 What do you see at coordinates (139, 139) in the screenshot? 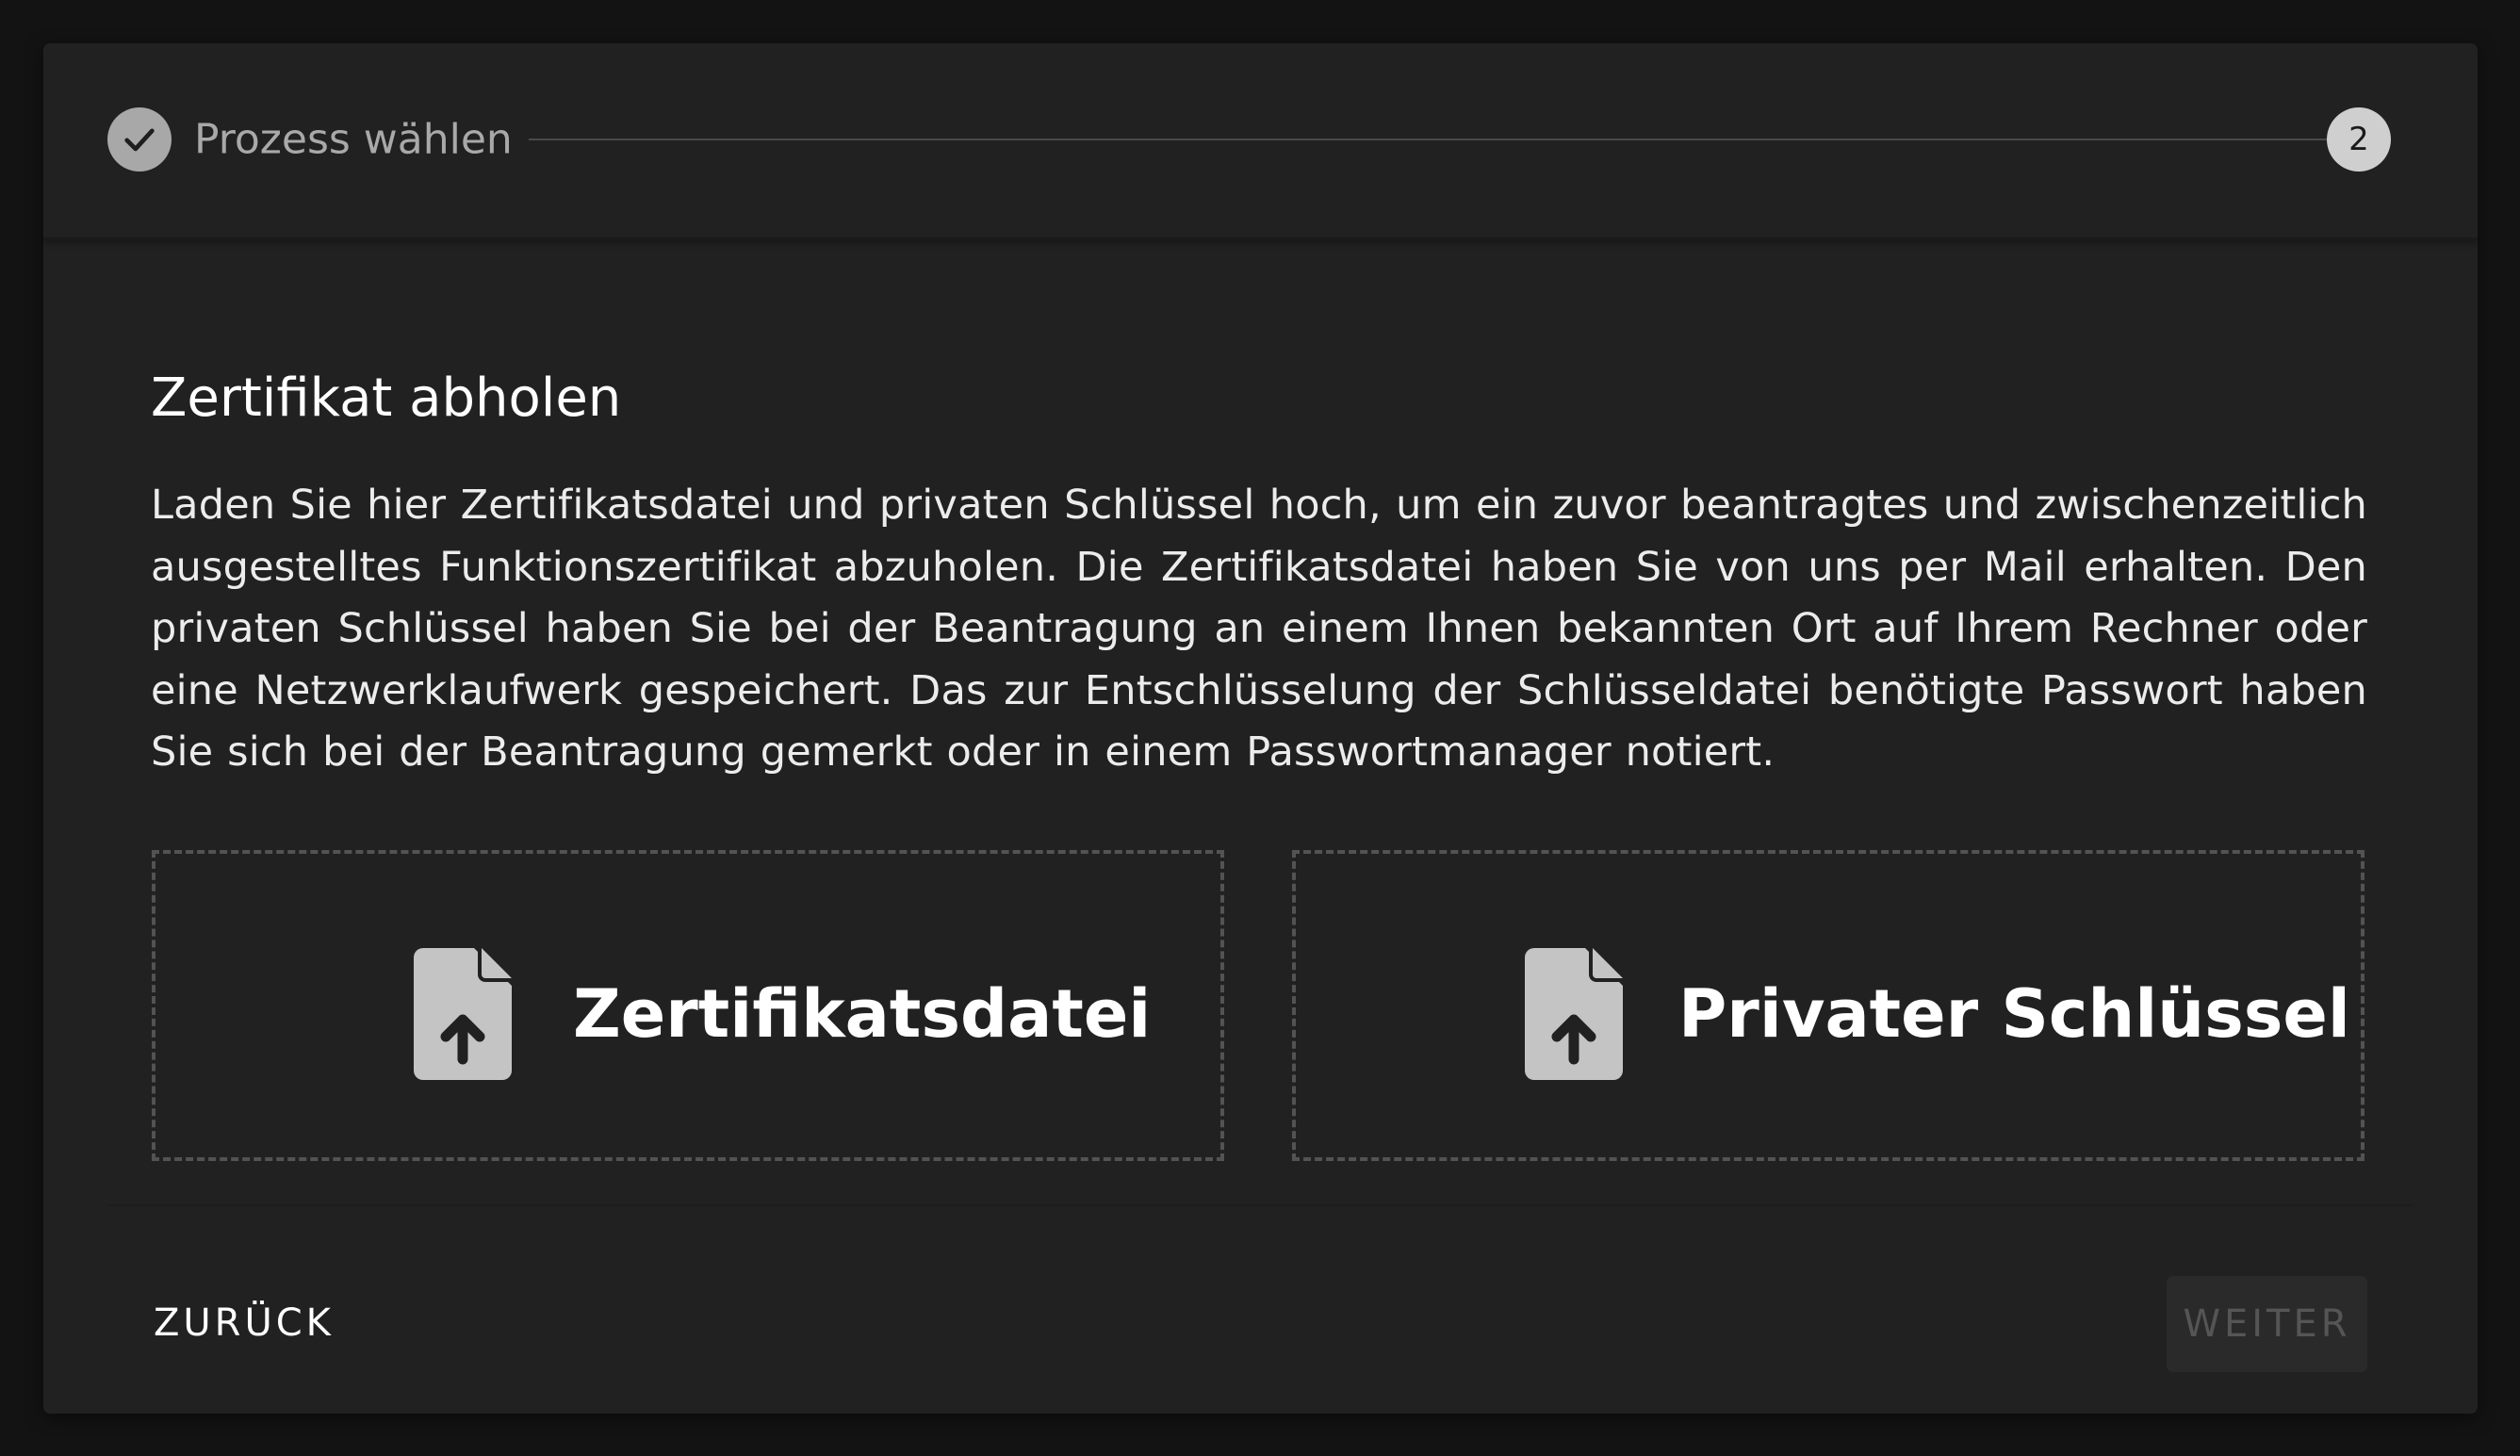
I see `step-complete-check-icon` at bounding box center [139, 139].